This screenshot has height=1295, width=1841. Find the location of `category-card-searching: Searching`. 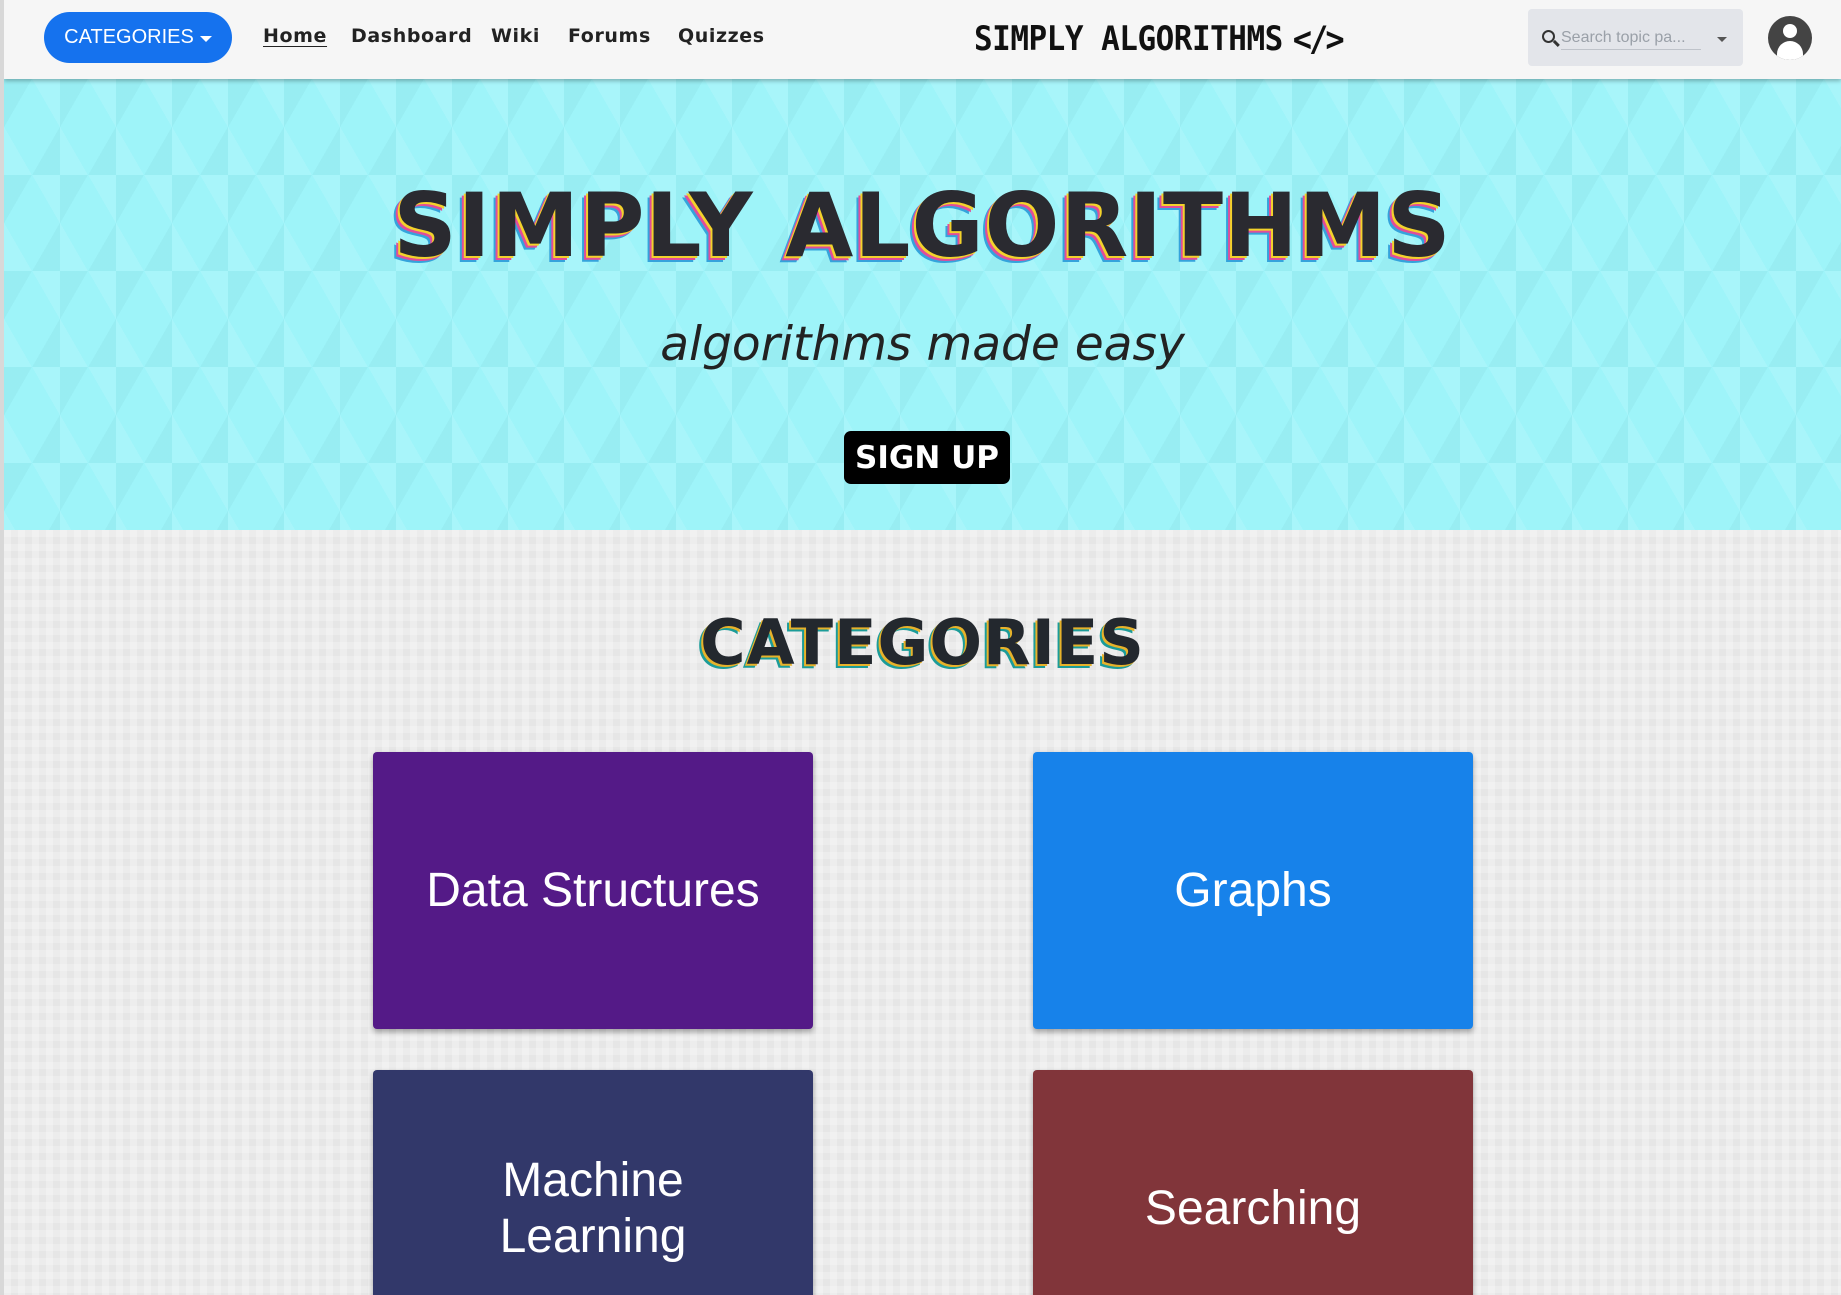

category-card-searching: Searching is located at coordinates (1253, 1182).